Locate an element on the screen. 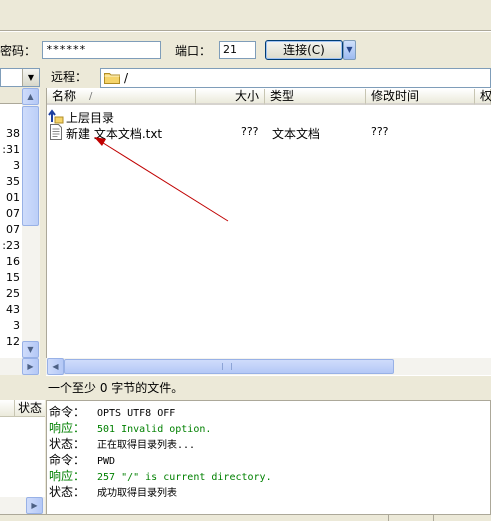  password-input: ****** is located at coordinates (101, 50).